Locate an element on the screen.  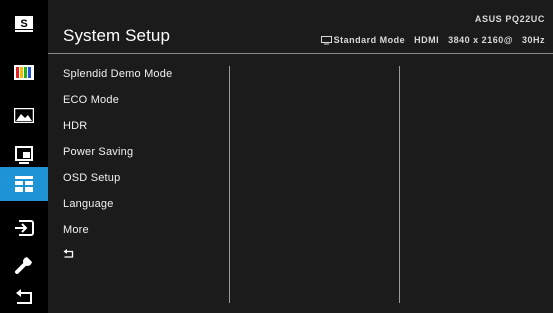
menu-item-language: Language is located at coordinates (88, 204).